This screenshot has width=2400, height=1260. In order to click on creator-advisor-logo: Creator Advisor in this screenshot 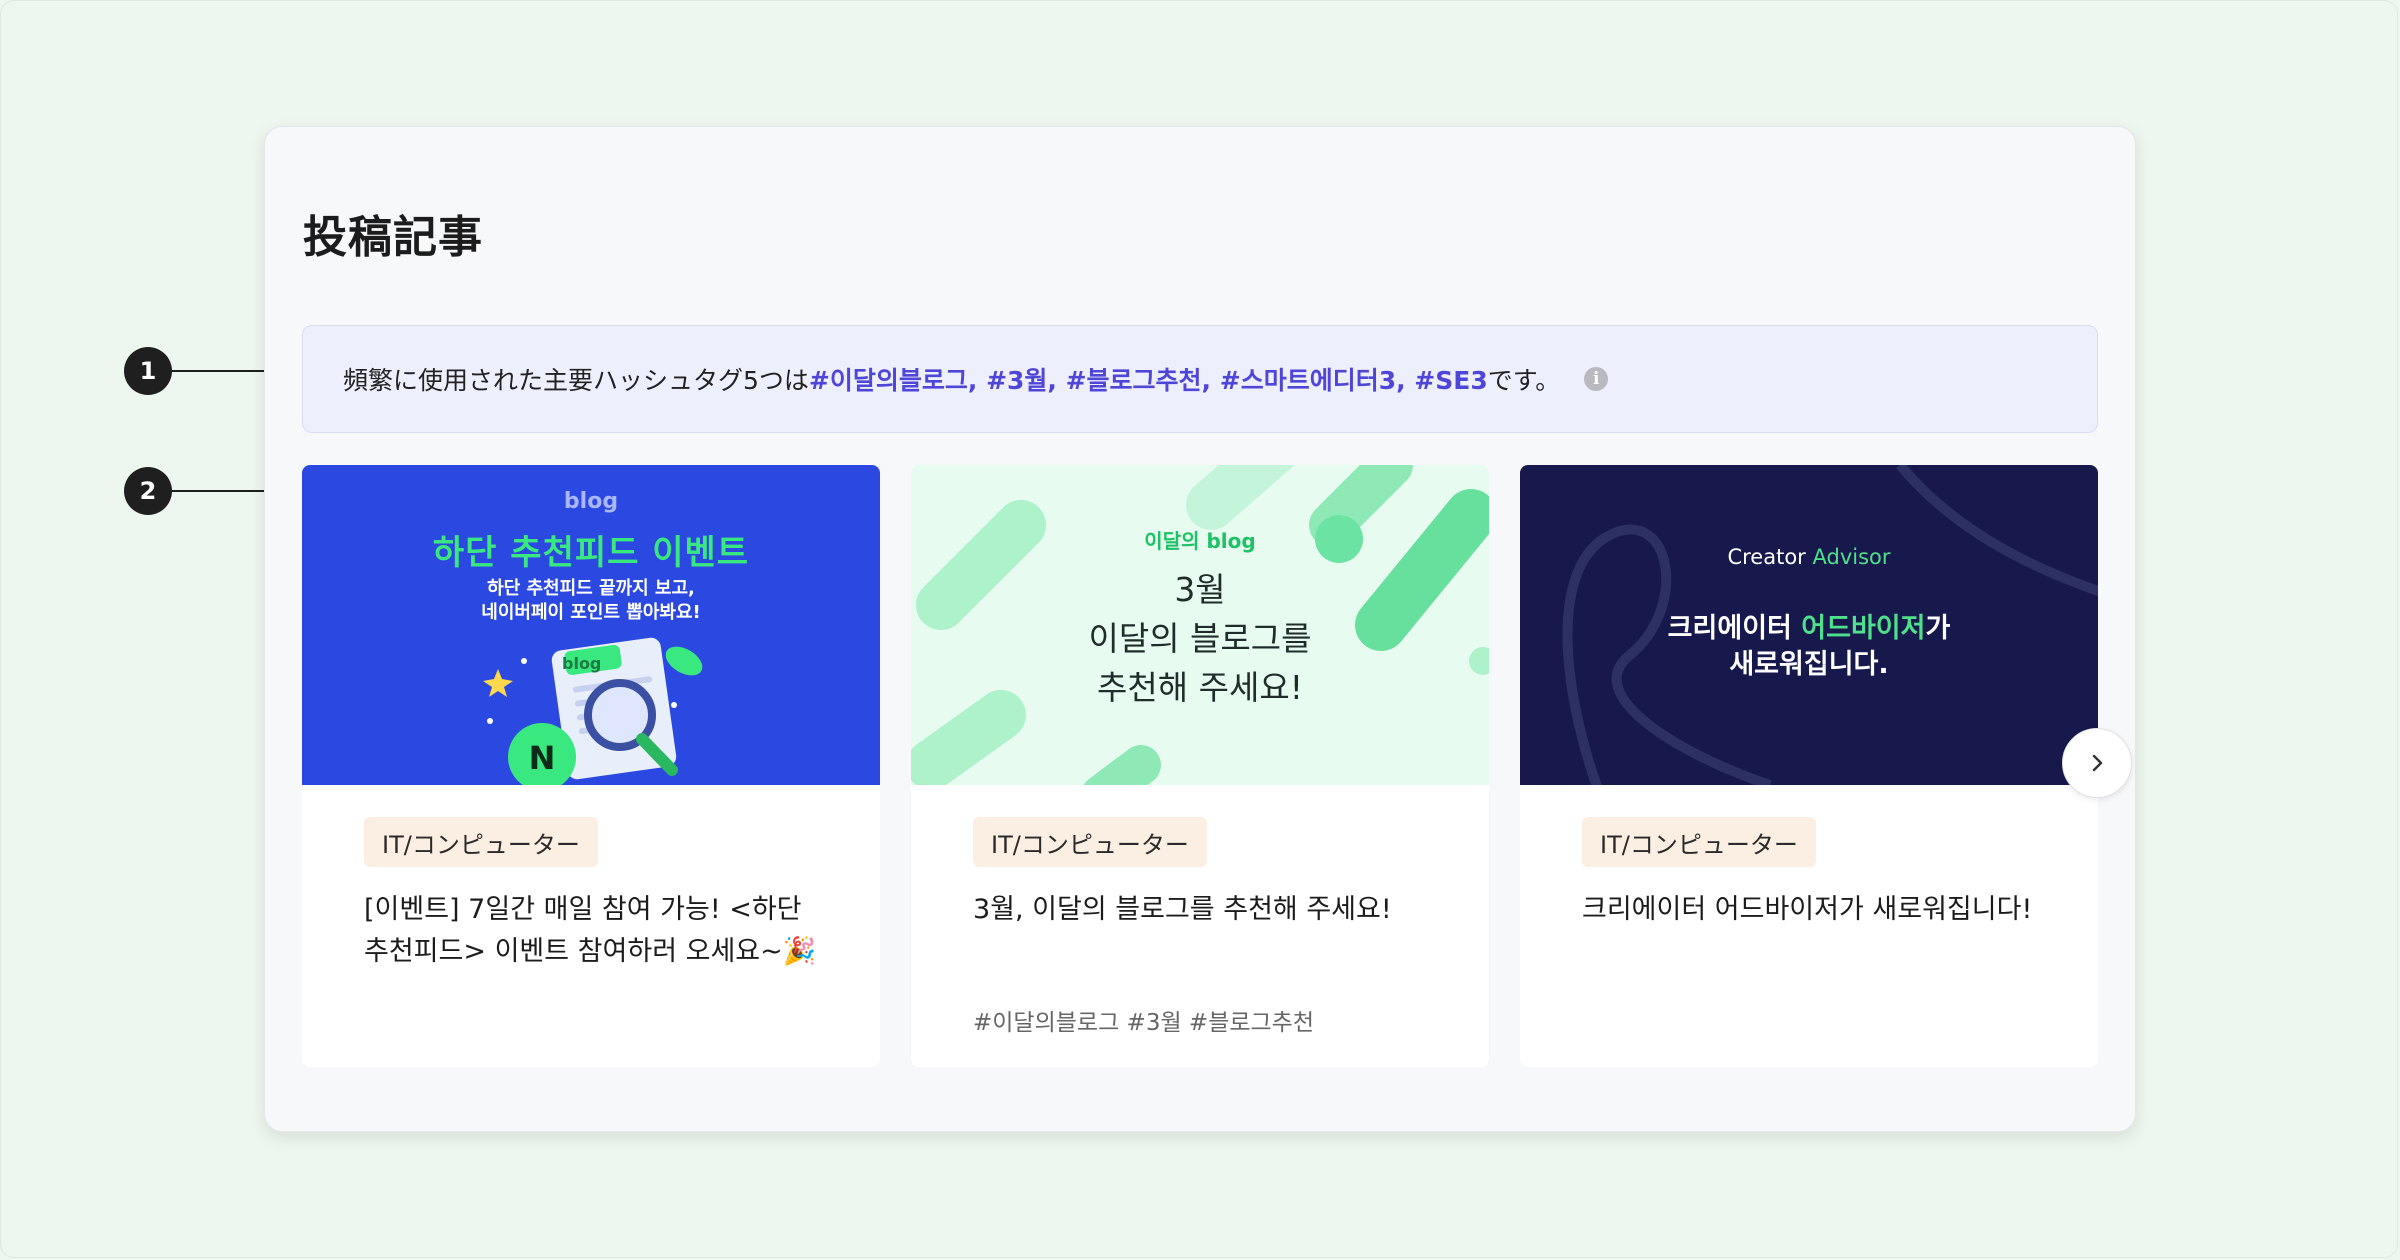, I will do `click(1809, 557)`.